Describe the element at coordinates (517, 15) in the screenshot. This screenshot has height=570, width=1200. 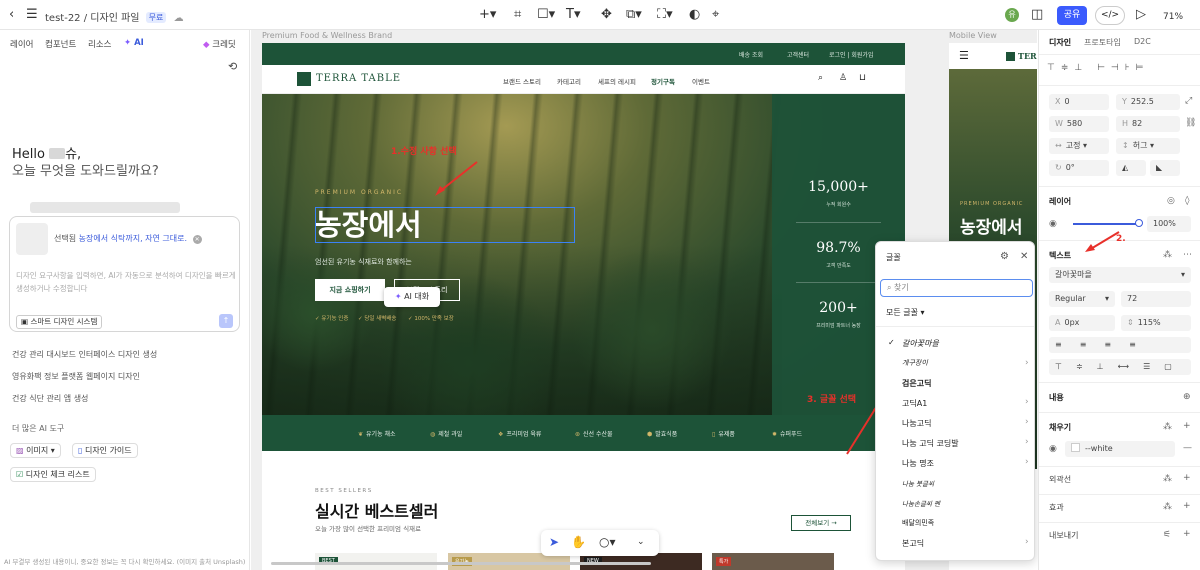
I see `frame-icon: ⌗` at that location.